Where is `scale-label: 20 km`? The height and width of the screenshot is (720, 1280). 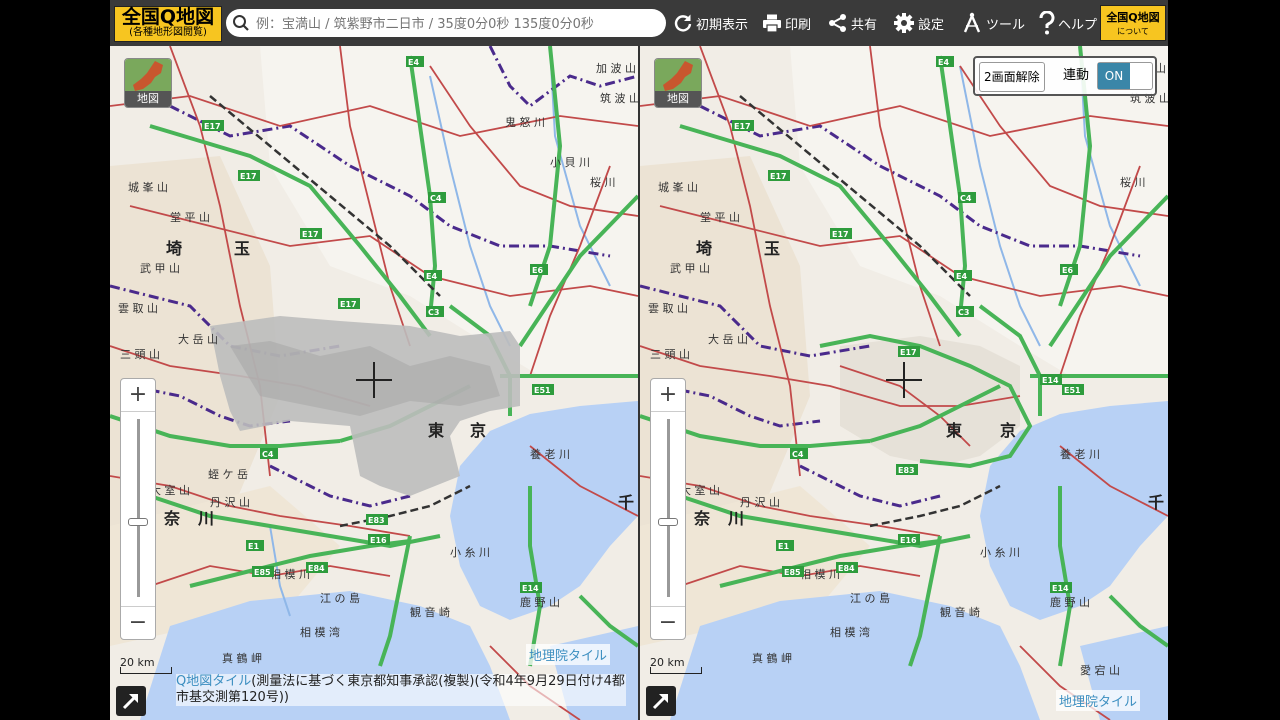 scale-label: 20 km is located at coordinates (667, 662).